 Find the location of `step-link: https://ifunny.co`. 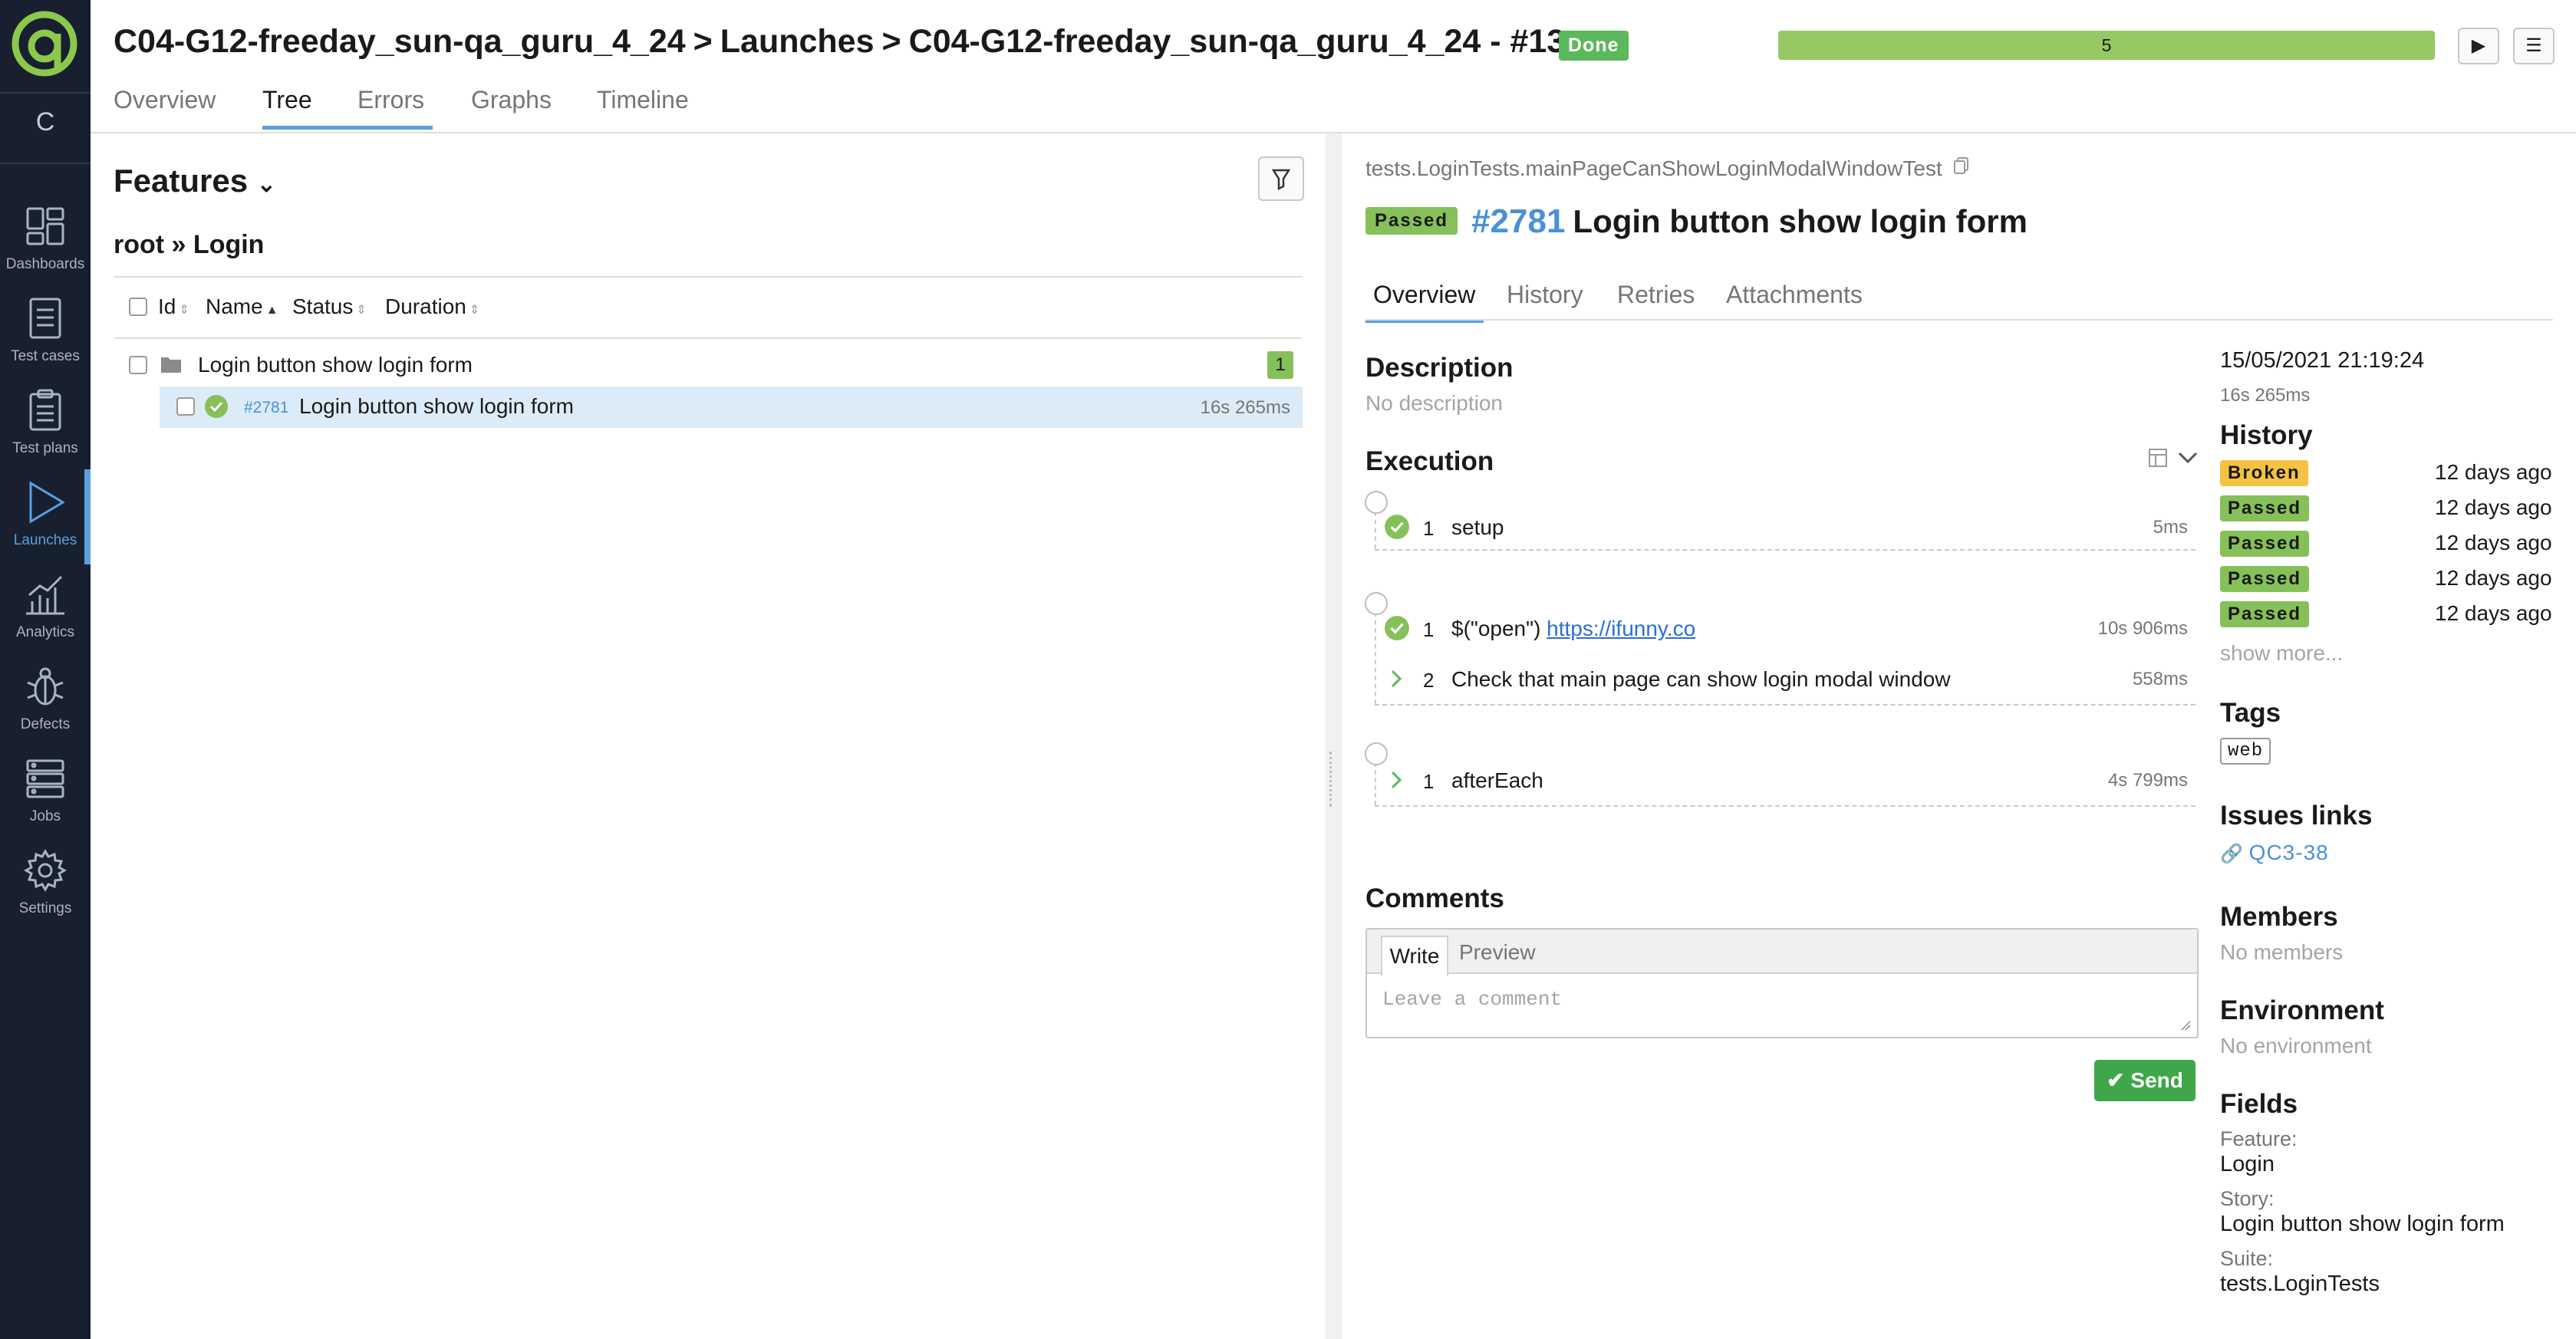

step-link: https://ifunny.co is located at coordinates (1621, 628).